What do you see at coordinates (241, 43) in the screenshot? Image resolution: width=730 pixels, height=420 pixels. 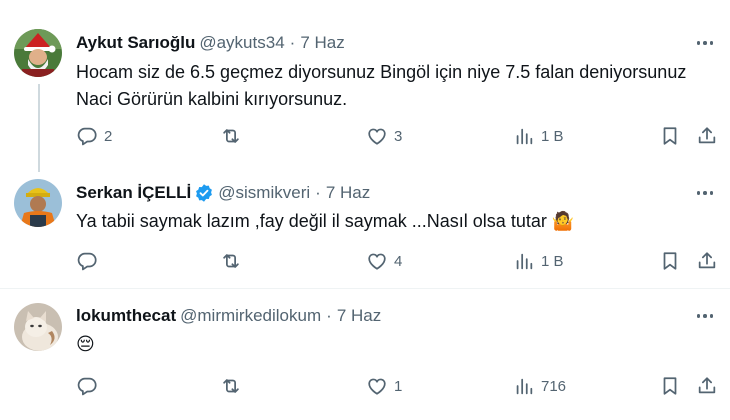 I see `author-handle: @aykuts34` at bounding box center [241, 43].